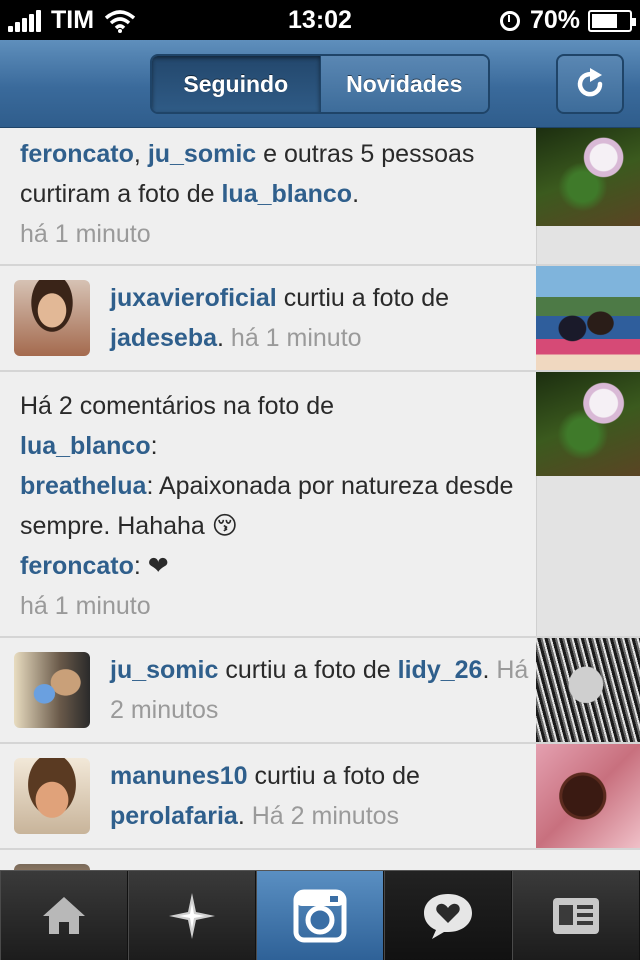 Image resolution: width=640 pixels, height=960 pixels. Describe the element at coordinates (440, 670) in the screenshot. I see `username-link: lidy_26` at that location.